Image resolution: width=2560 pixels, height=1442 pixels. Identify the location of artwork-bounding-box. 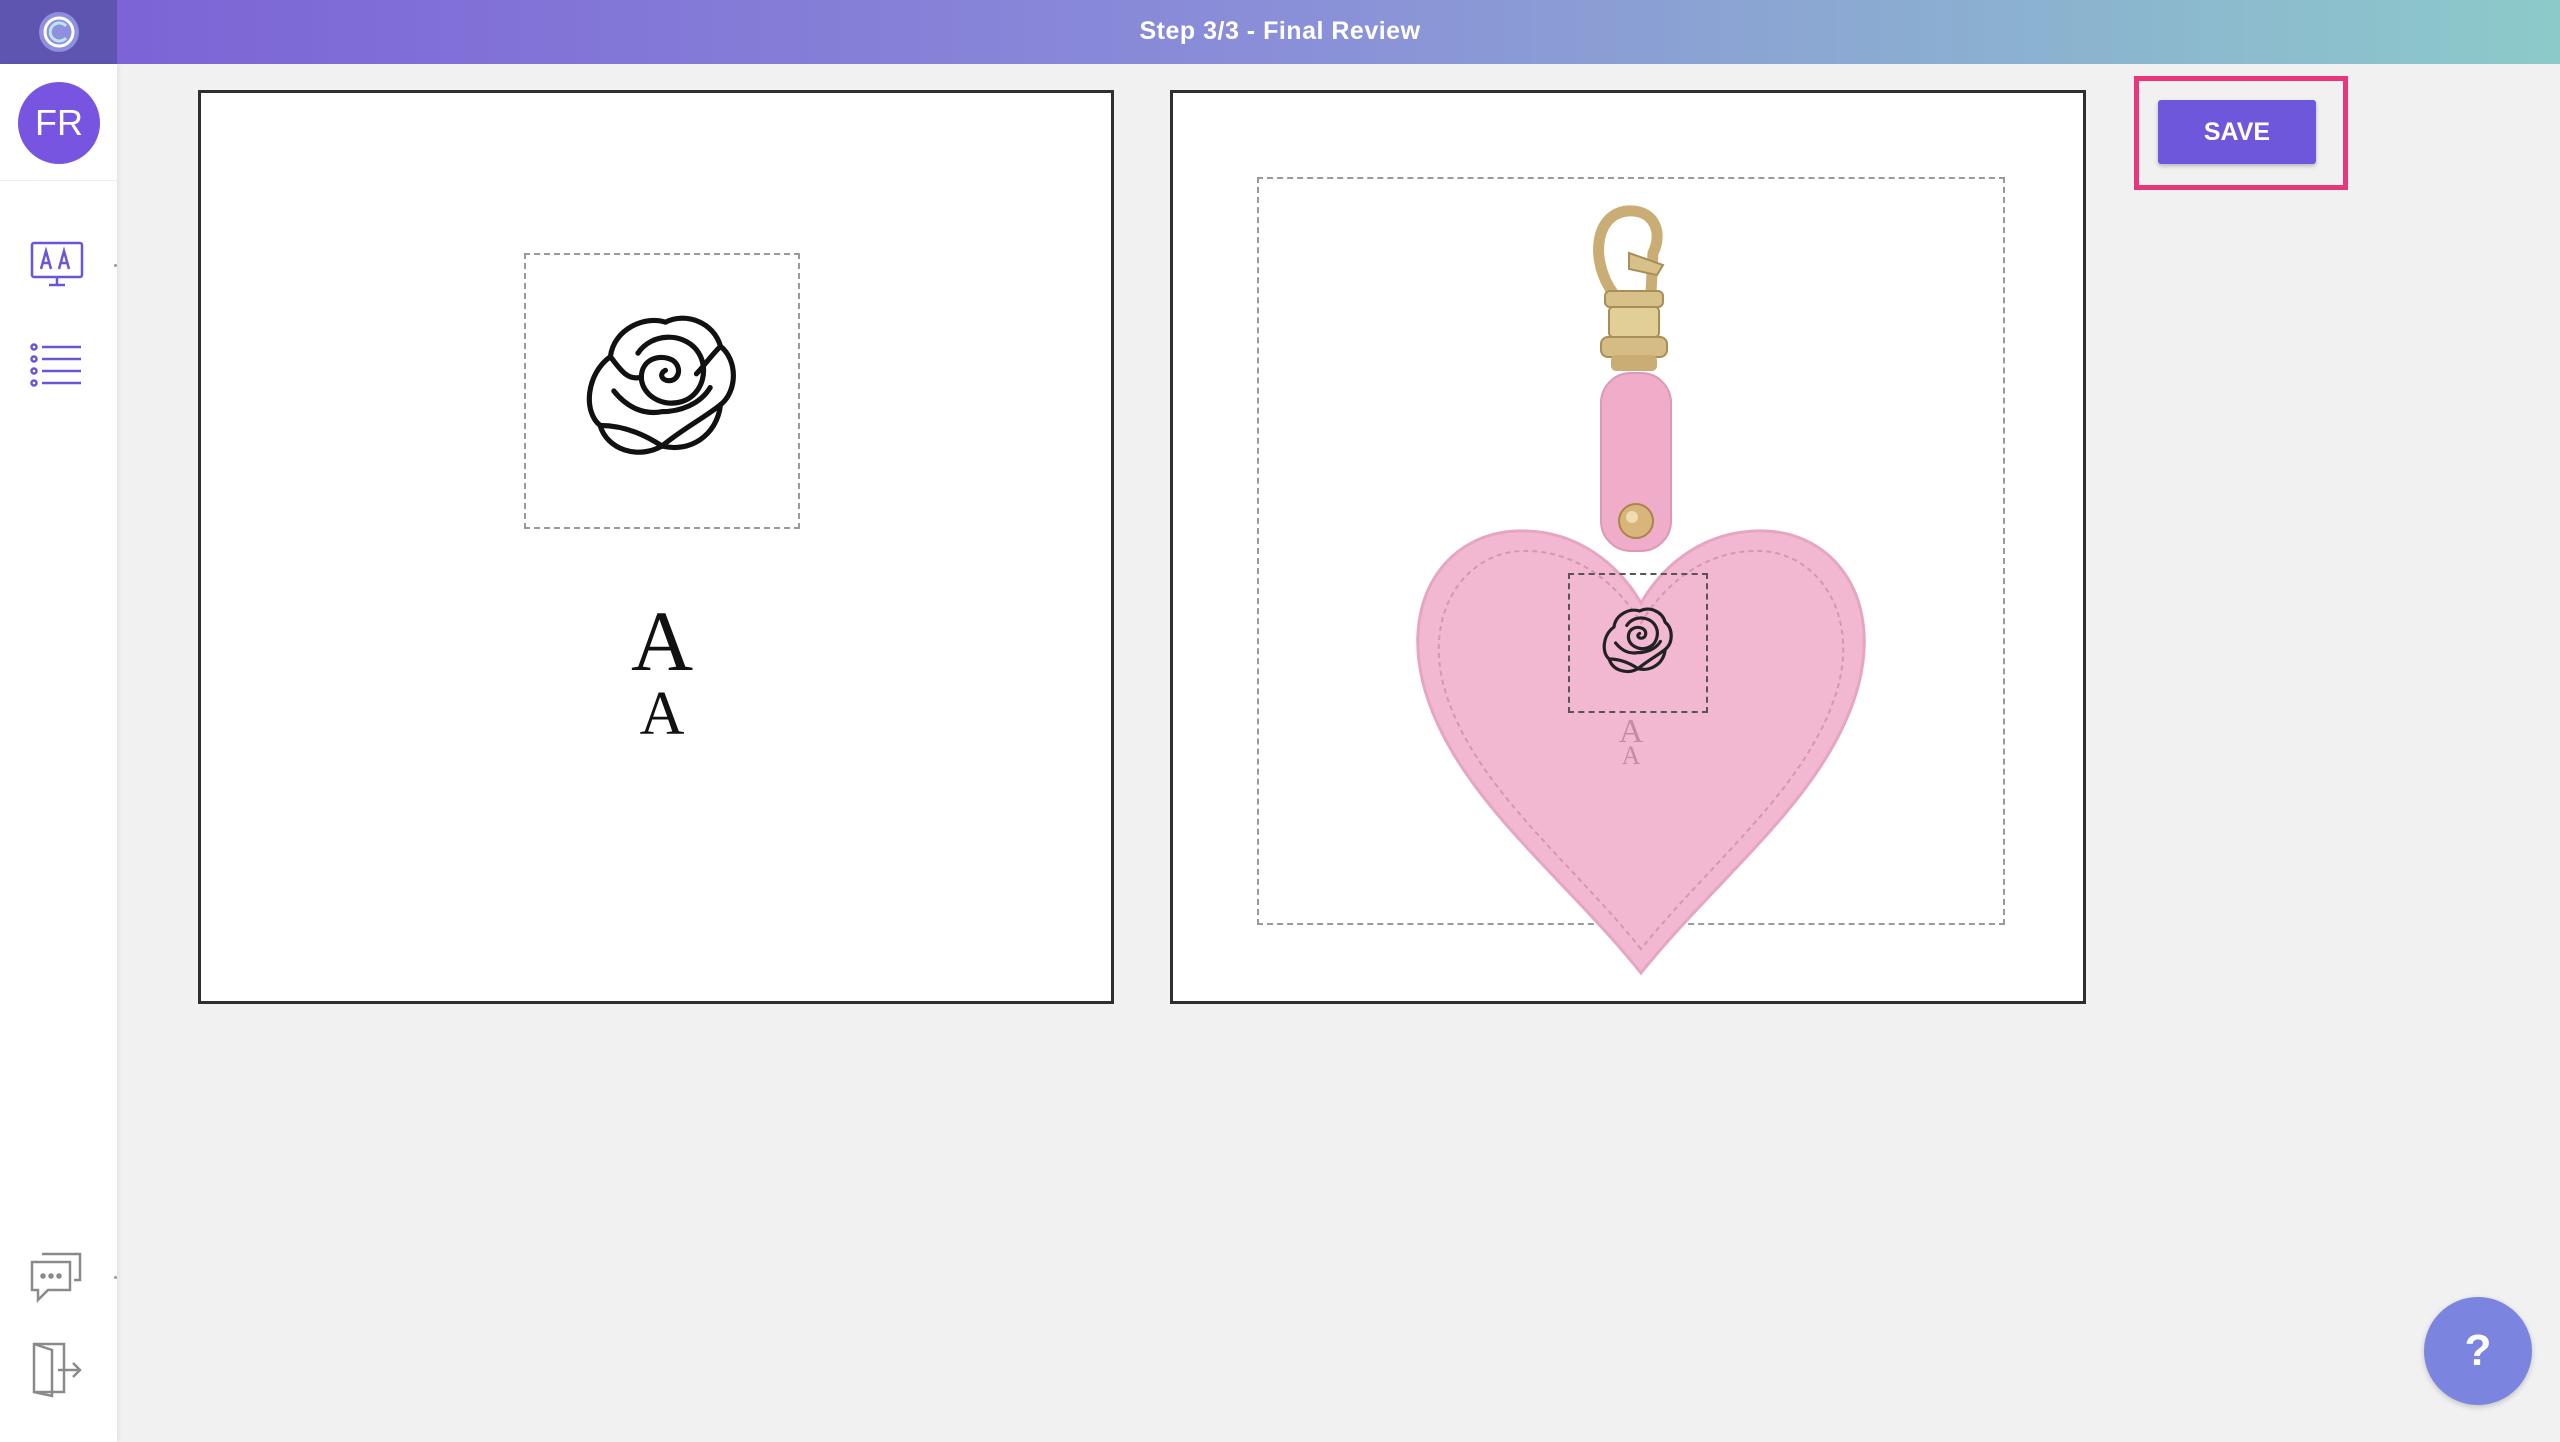
(662, 391).